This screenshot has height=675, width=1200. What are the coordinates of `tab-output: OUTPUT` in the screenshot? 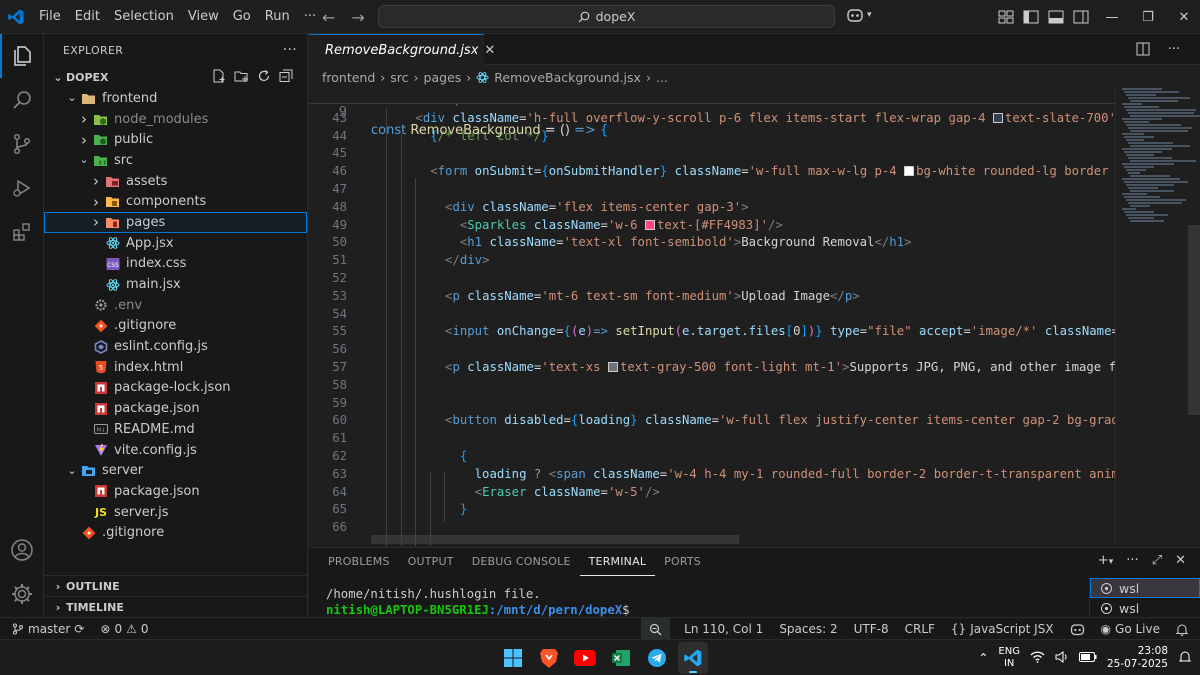 It's located at (431, 562).